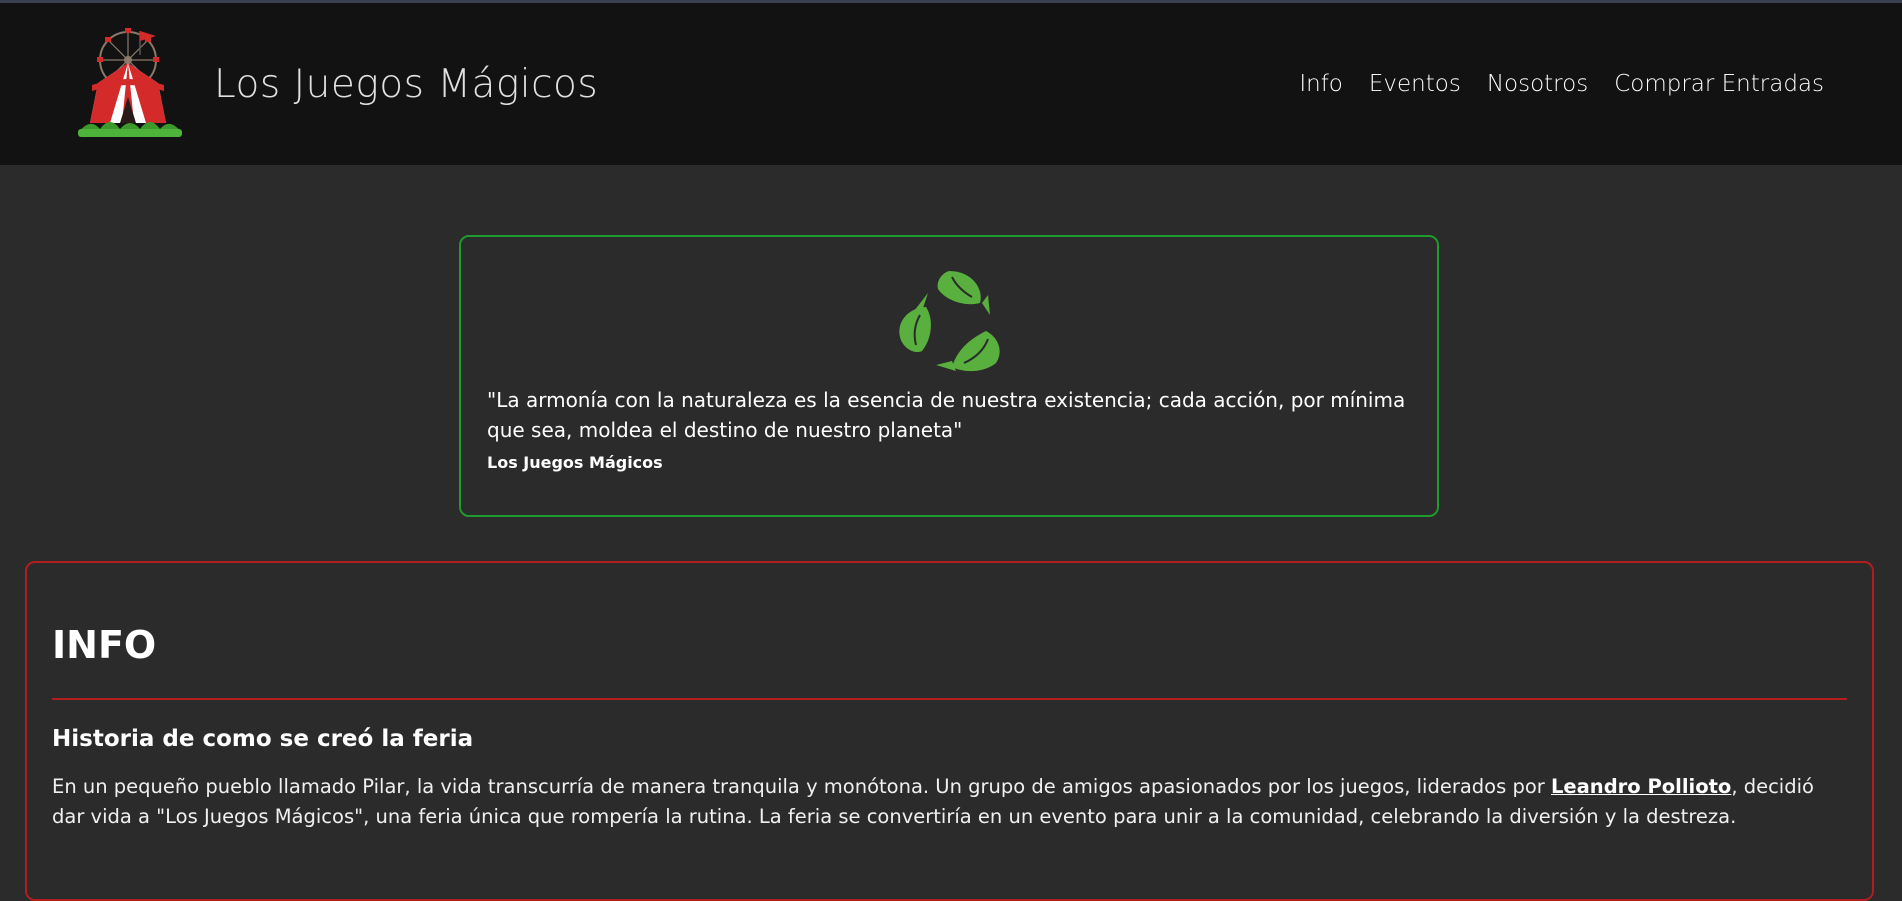  I want to click on brand: Los Juegos Mágicos, so click(334, 84).